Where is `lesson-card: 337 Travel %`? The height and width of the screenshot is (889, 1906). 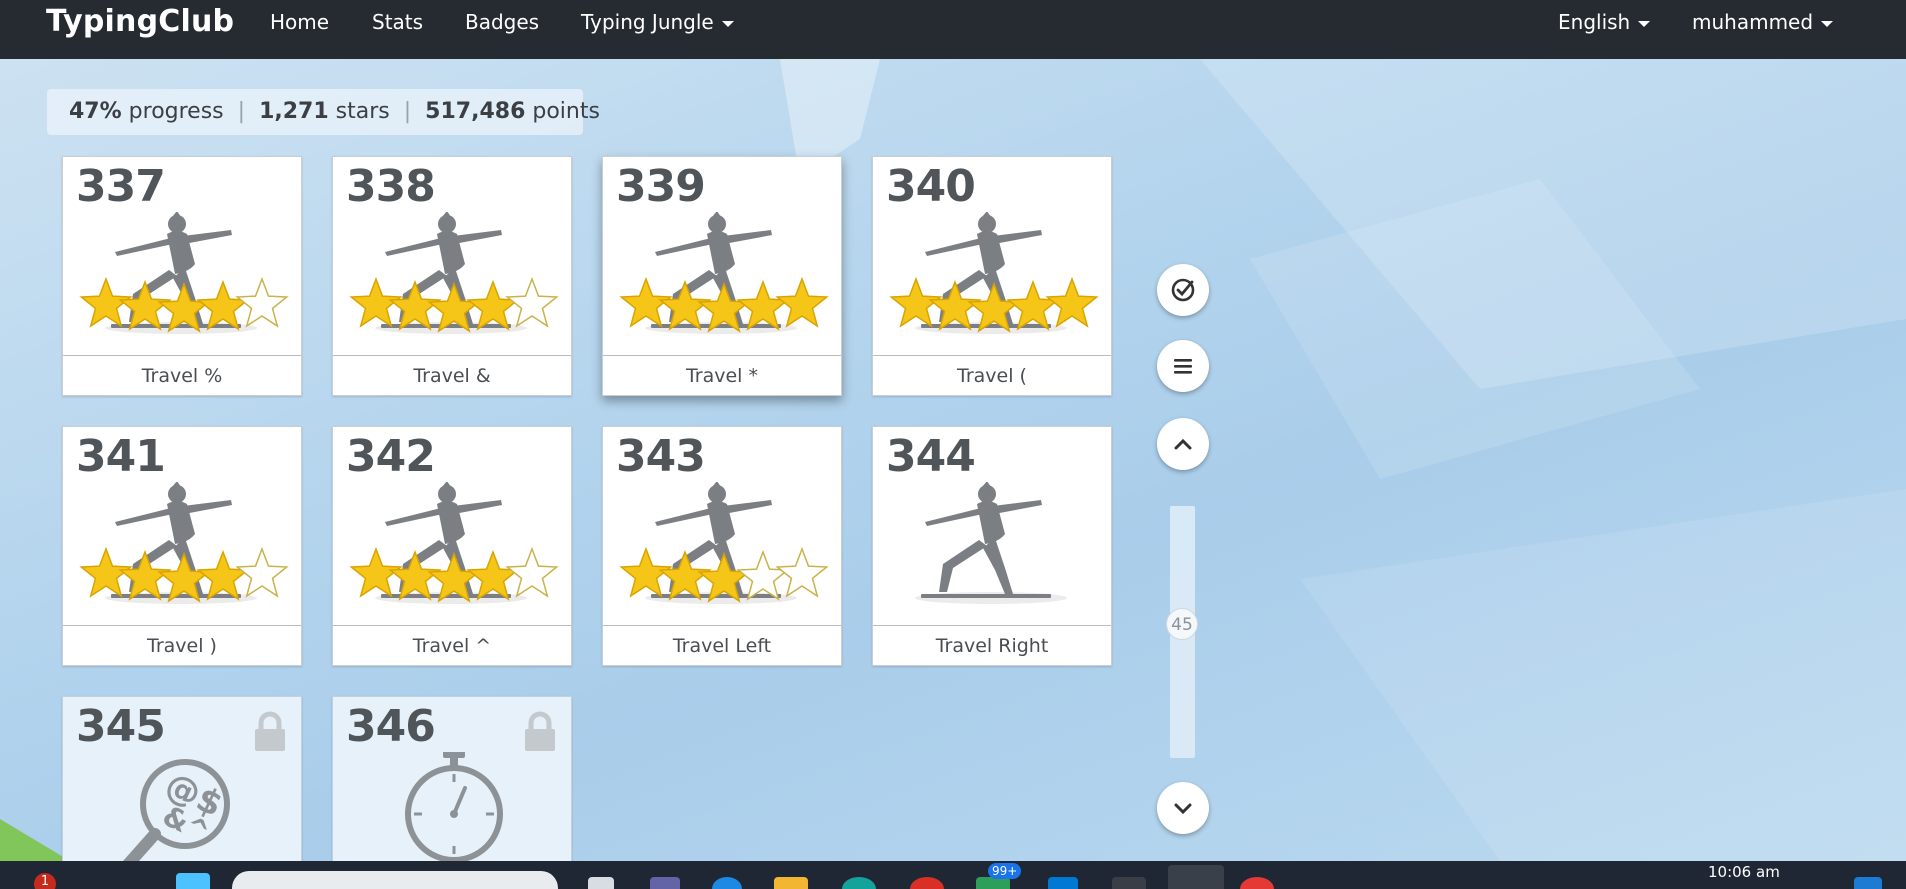 lesson-card: 337 Travel % is located at coordinates (182, 276).